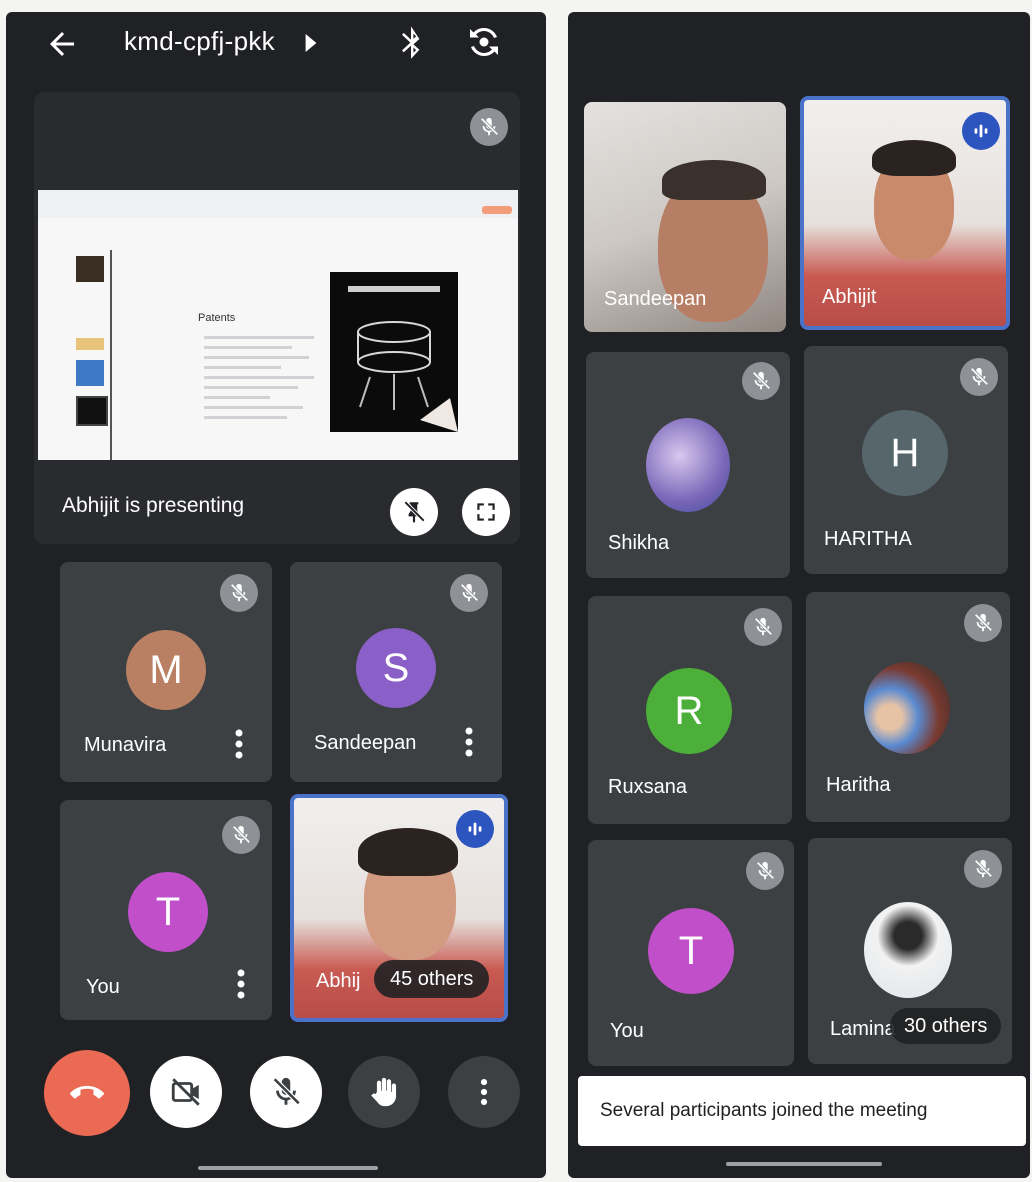  I want to click on unpin-button, so click(414, 512).